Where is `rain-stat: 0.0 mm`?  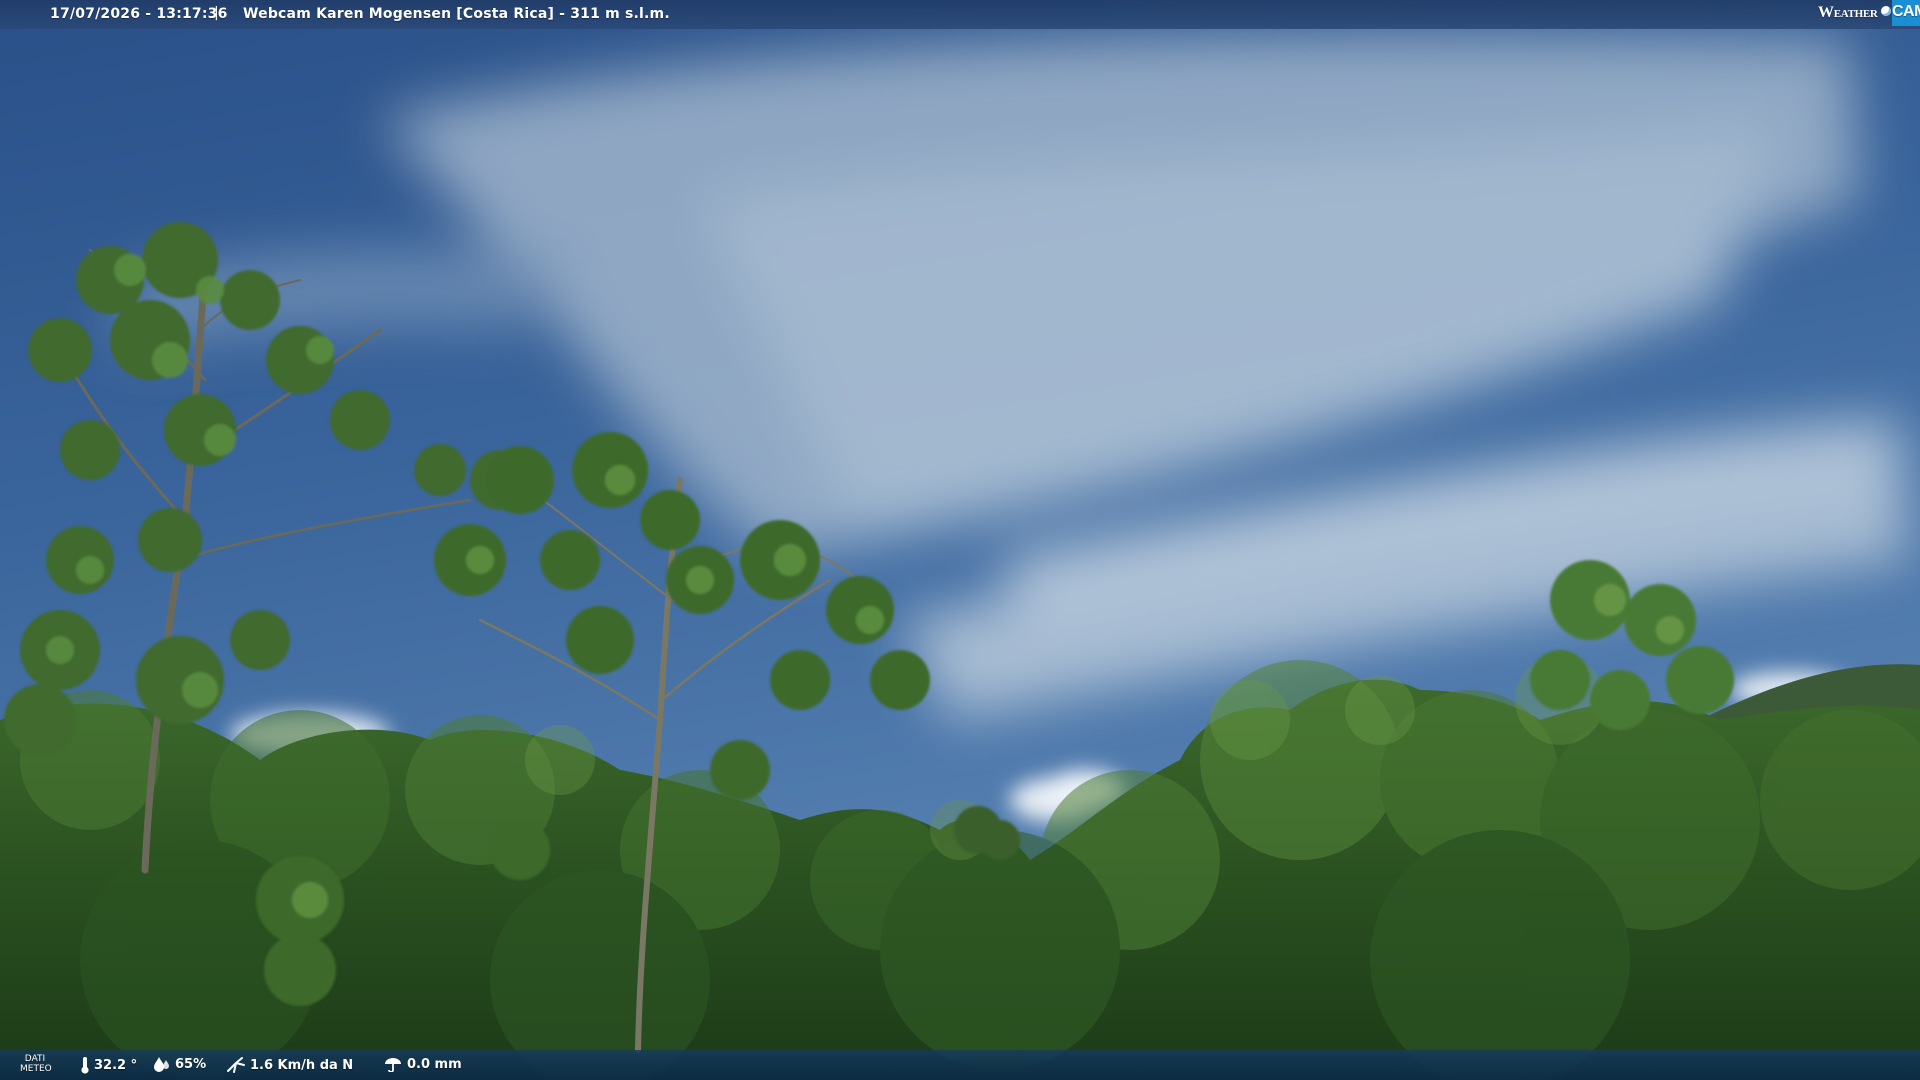
rain-stat: 0.0 mm is located at coordinates (422, 1064).